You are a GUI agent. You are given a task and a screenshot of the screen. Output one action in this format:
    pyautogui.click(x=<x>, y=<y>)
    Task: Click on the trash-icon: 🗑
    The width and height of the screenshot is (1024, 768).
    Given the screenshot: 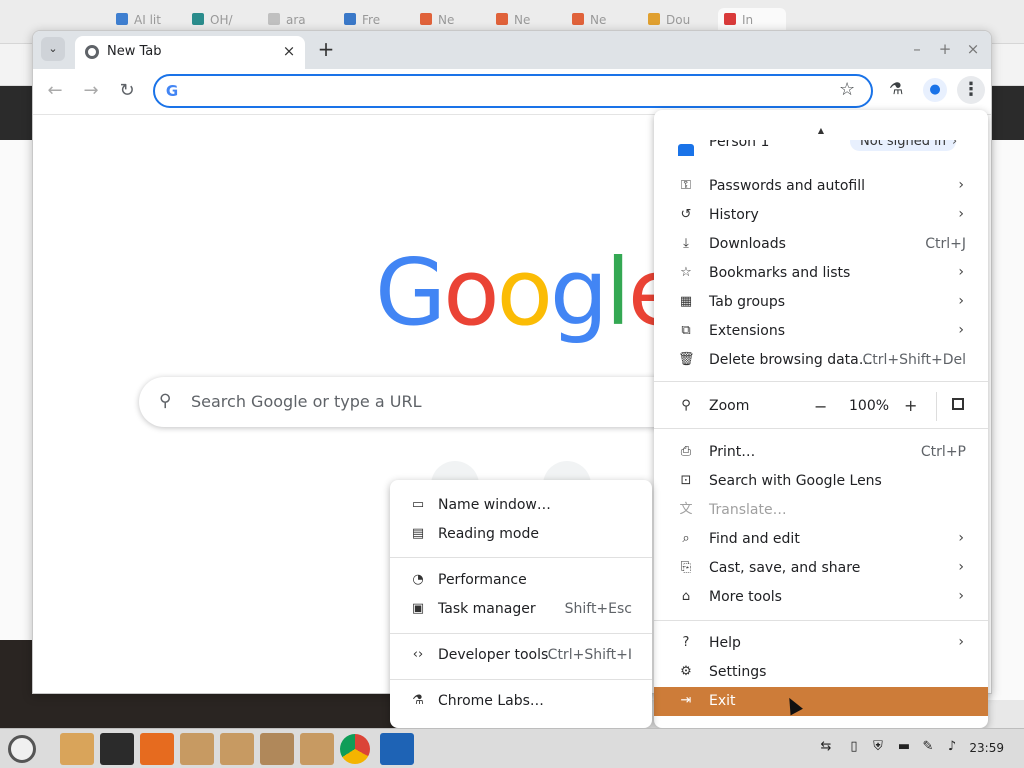 What is the action you would take?
    pyautogui.click(x=686, y=359)
    